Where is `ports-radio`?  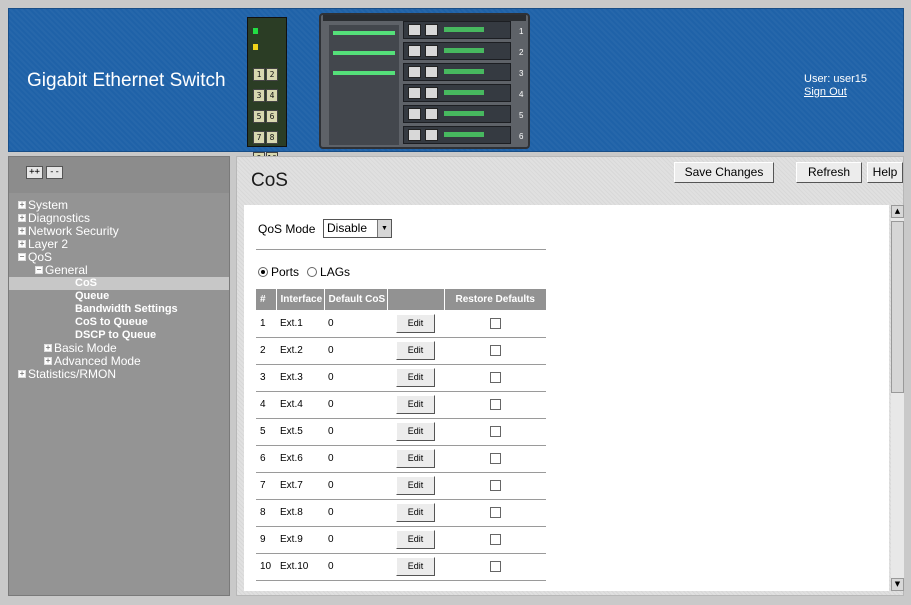 ports-radio is located at coordinates (263, 271).